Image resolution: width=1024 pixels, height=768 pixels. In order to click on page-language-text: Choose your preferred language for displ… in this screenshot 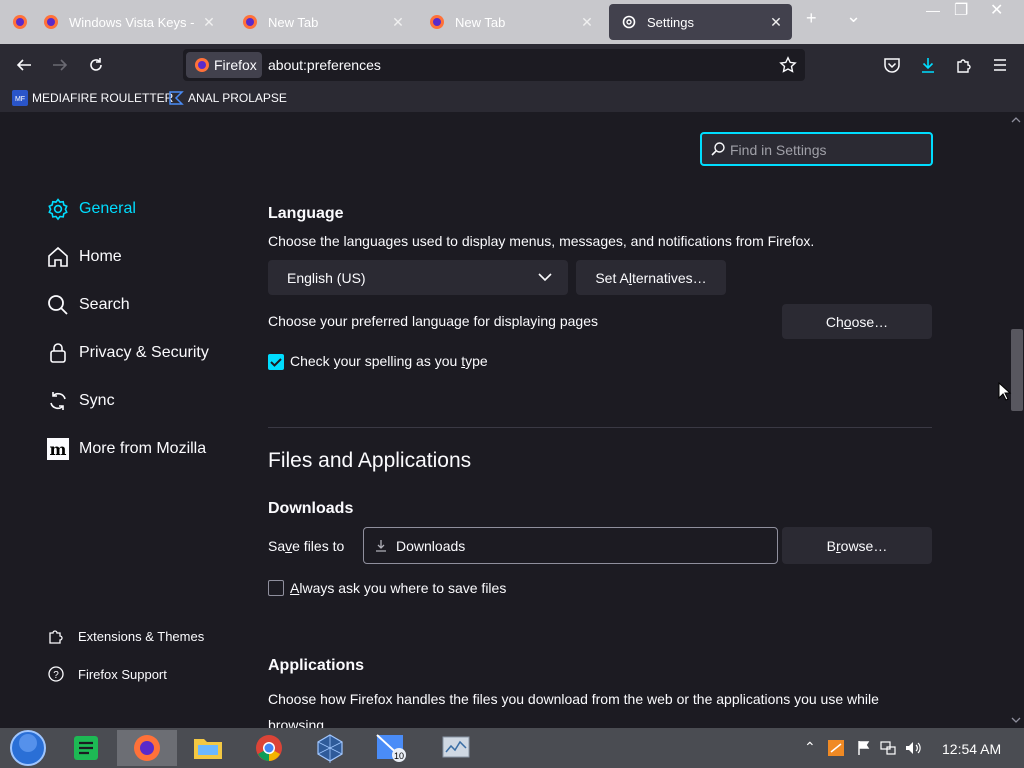, I will do `click(433, 321)`.